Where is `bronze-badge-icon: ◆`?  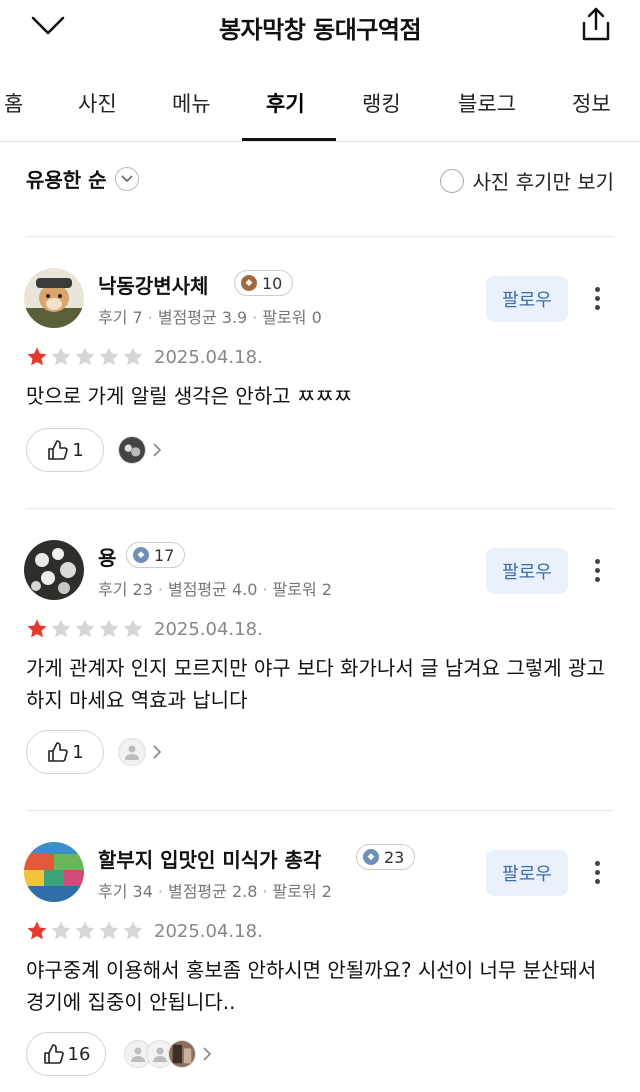
bronze-badge-icon: ◆ is located at coordinates (249, 283).